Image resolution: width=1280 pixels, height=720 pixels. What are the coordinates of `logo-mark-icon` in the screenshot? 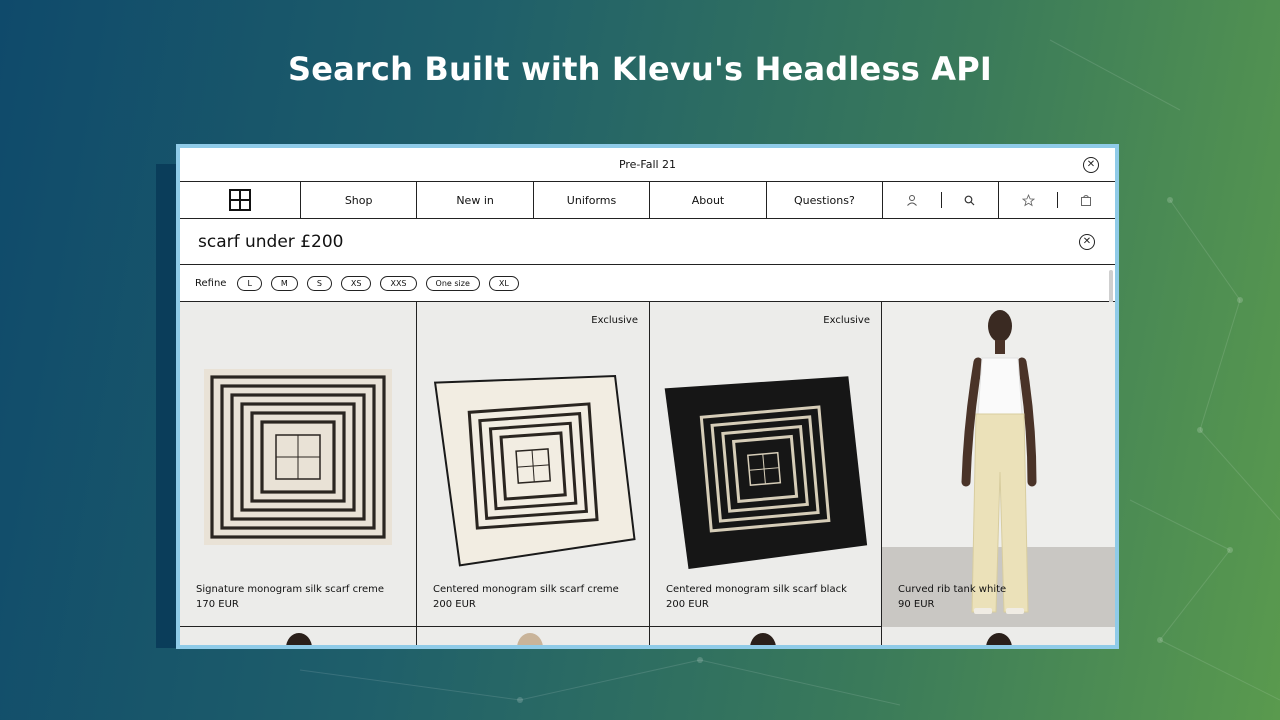 It's located at (239, 200).